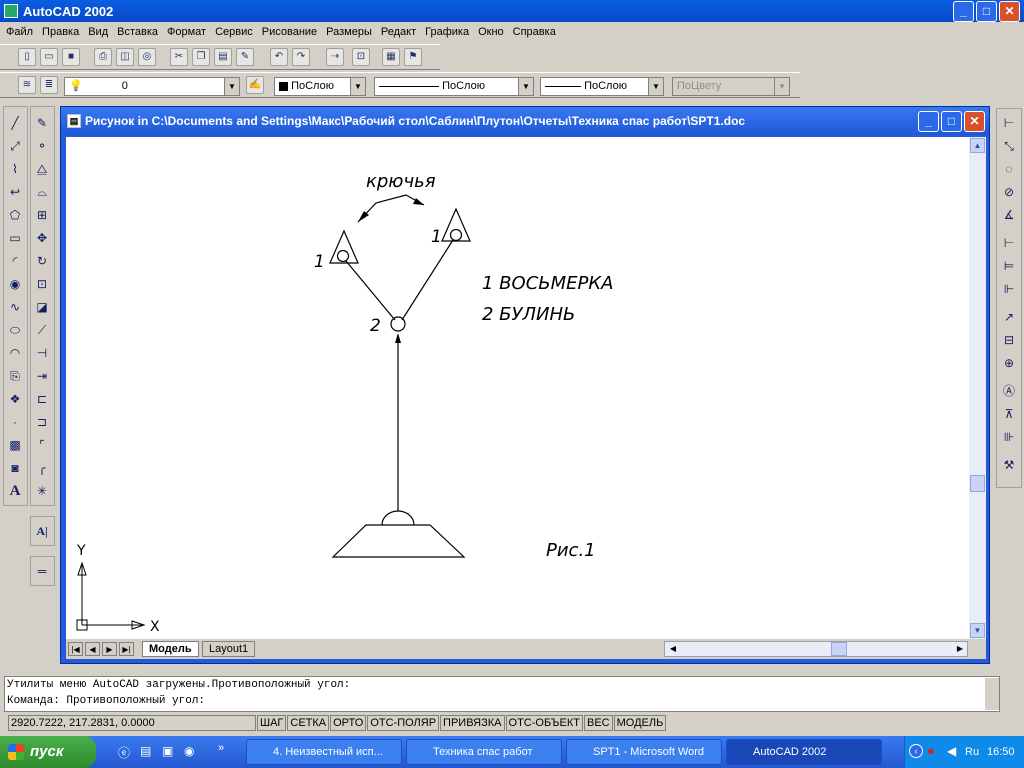 The width and height of the screenshot is (1024, 768). What do you see at coordinates (148, 752) in the screenshot?
I see `desktop-icon: ▤` at bounding box center [148, 752].